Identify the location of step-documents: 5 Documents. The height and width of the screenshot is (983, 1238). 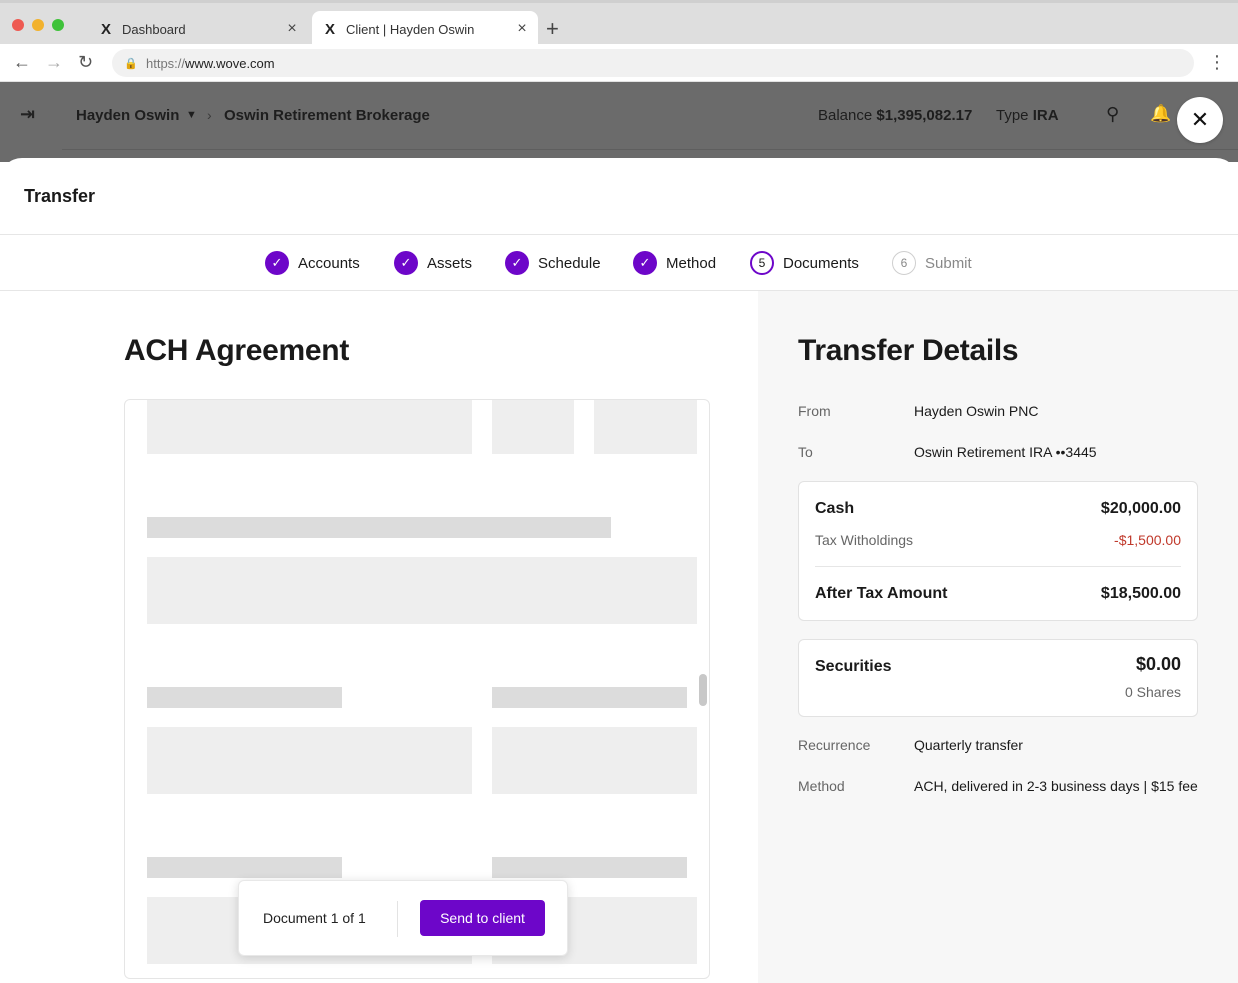
(804, 263).